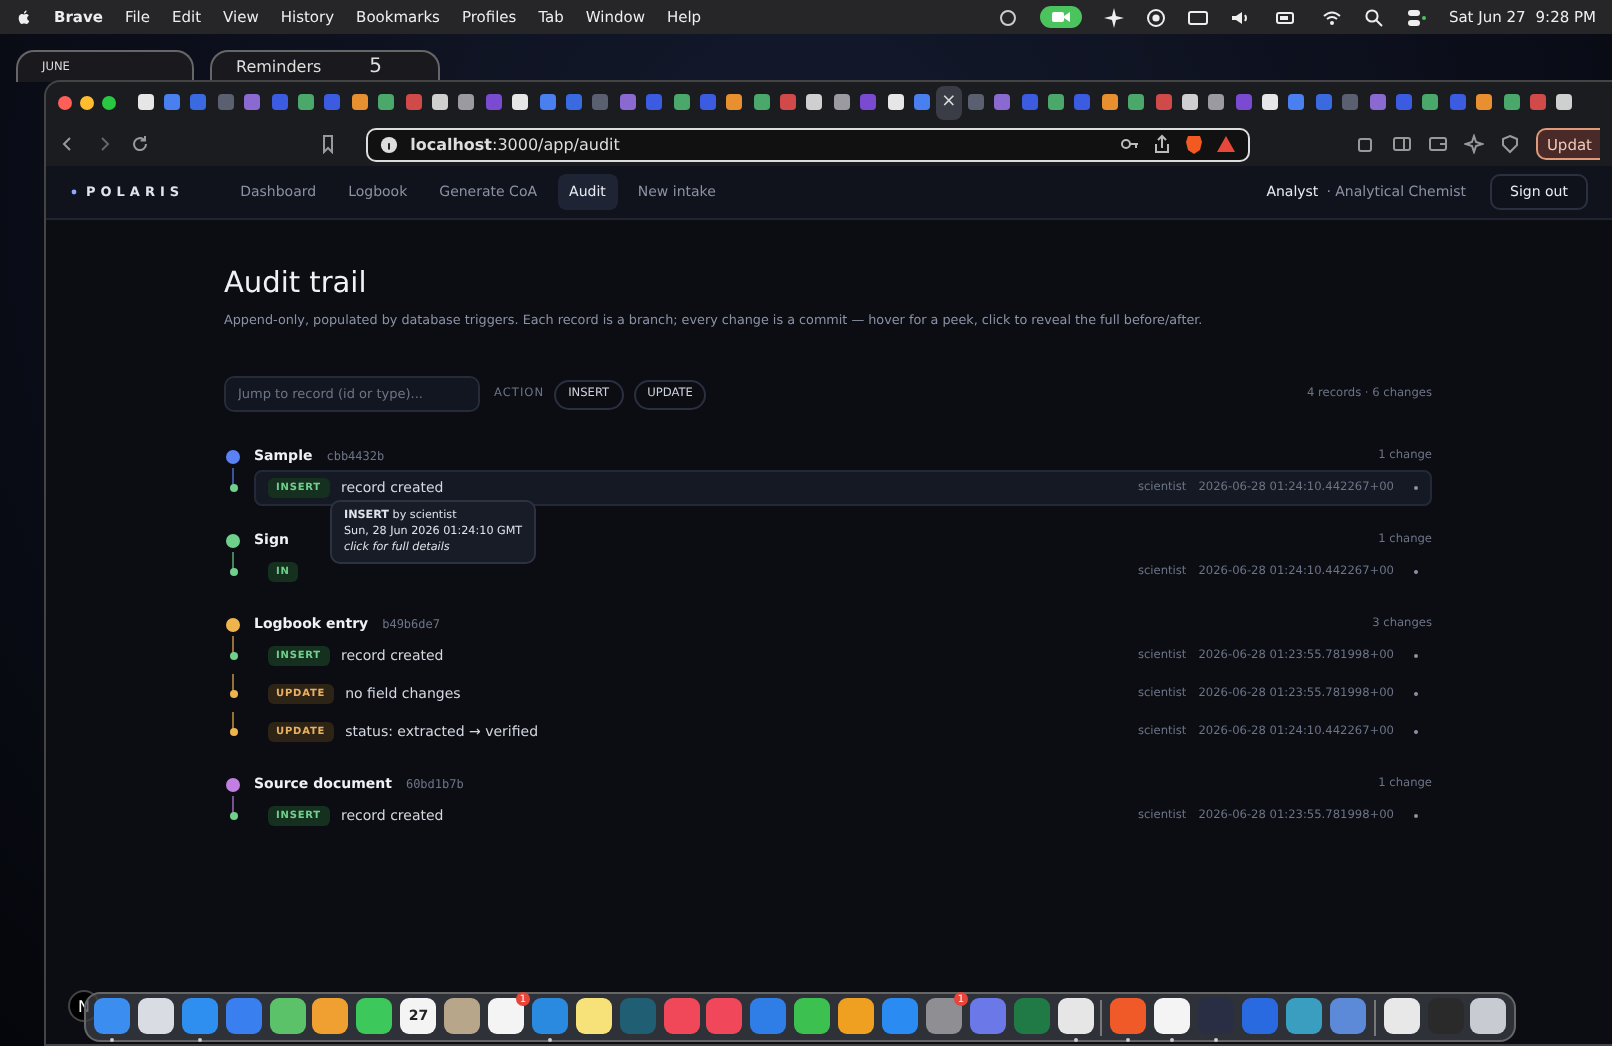  I want to click on control-center-icon, so click(1416, 17).